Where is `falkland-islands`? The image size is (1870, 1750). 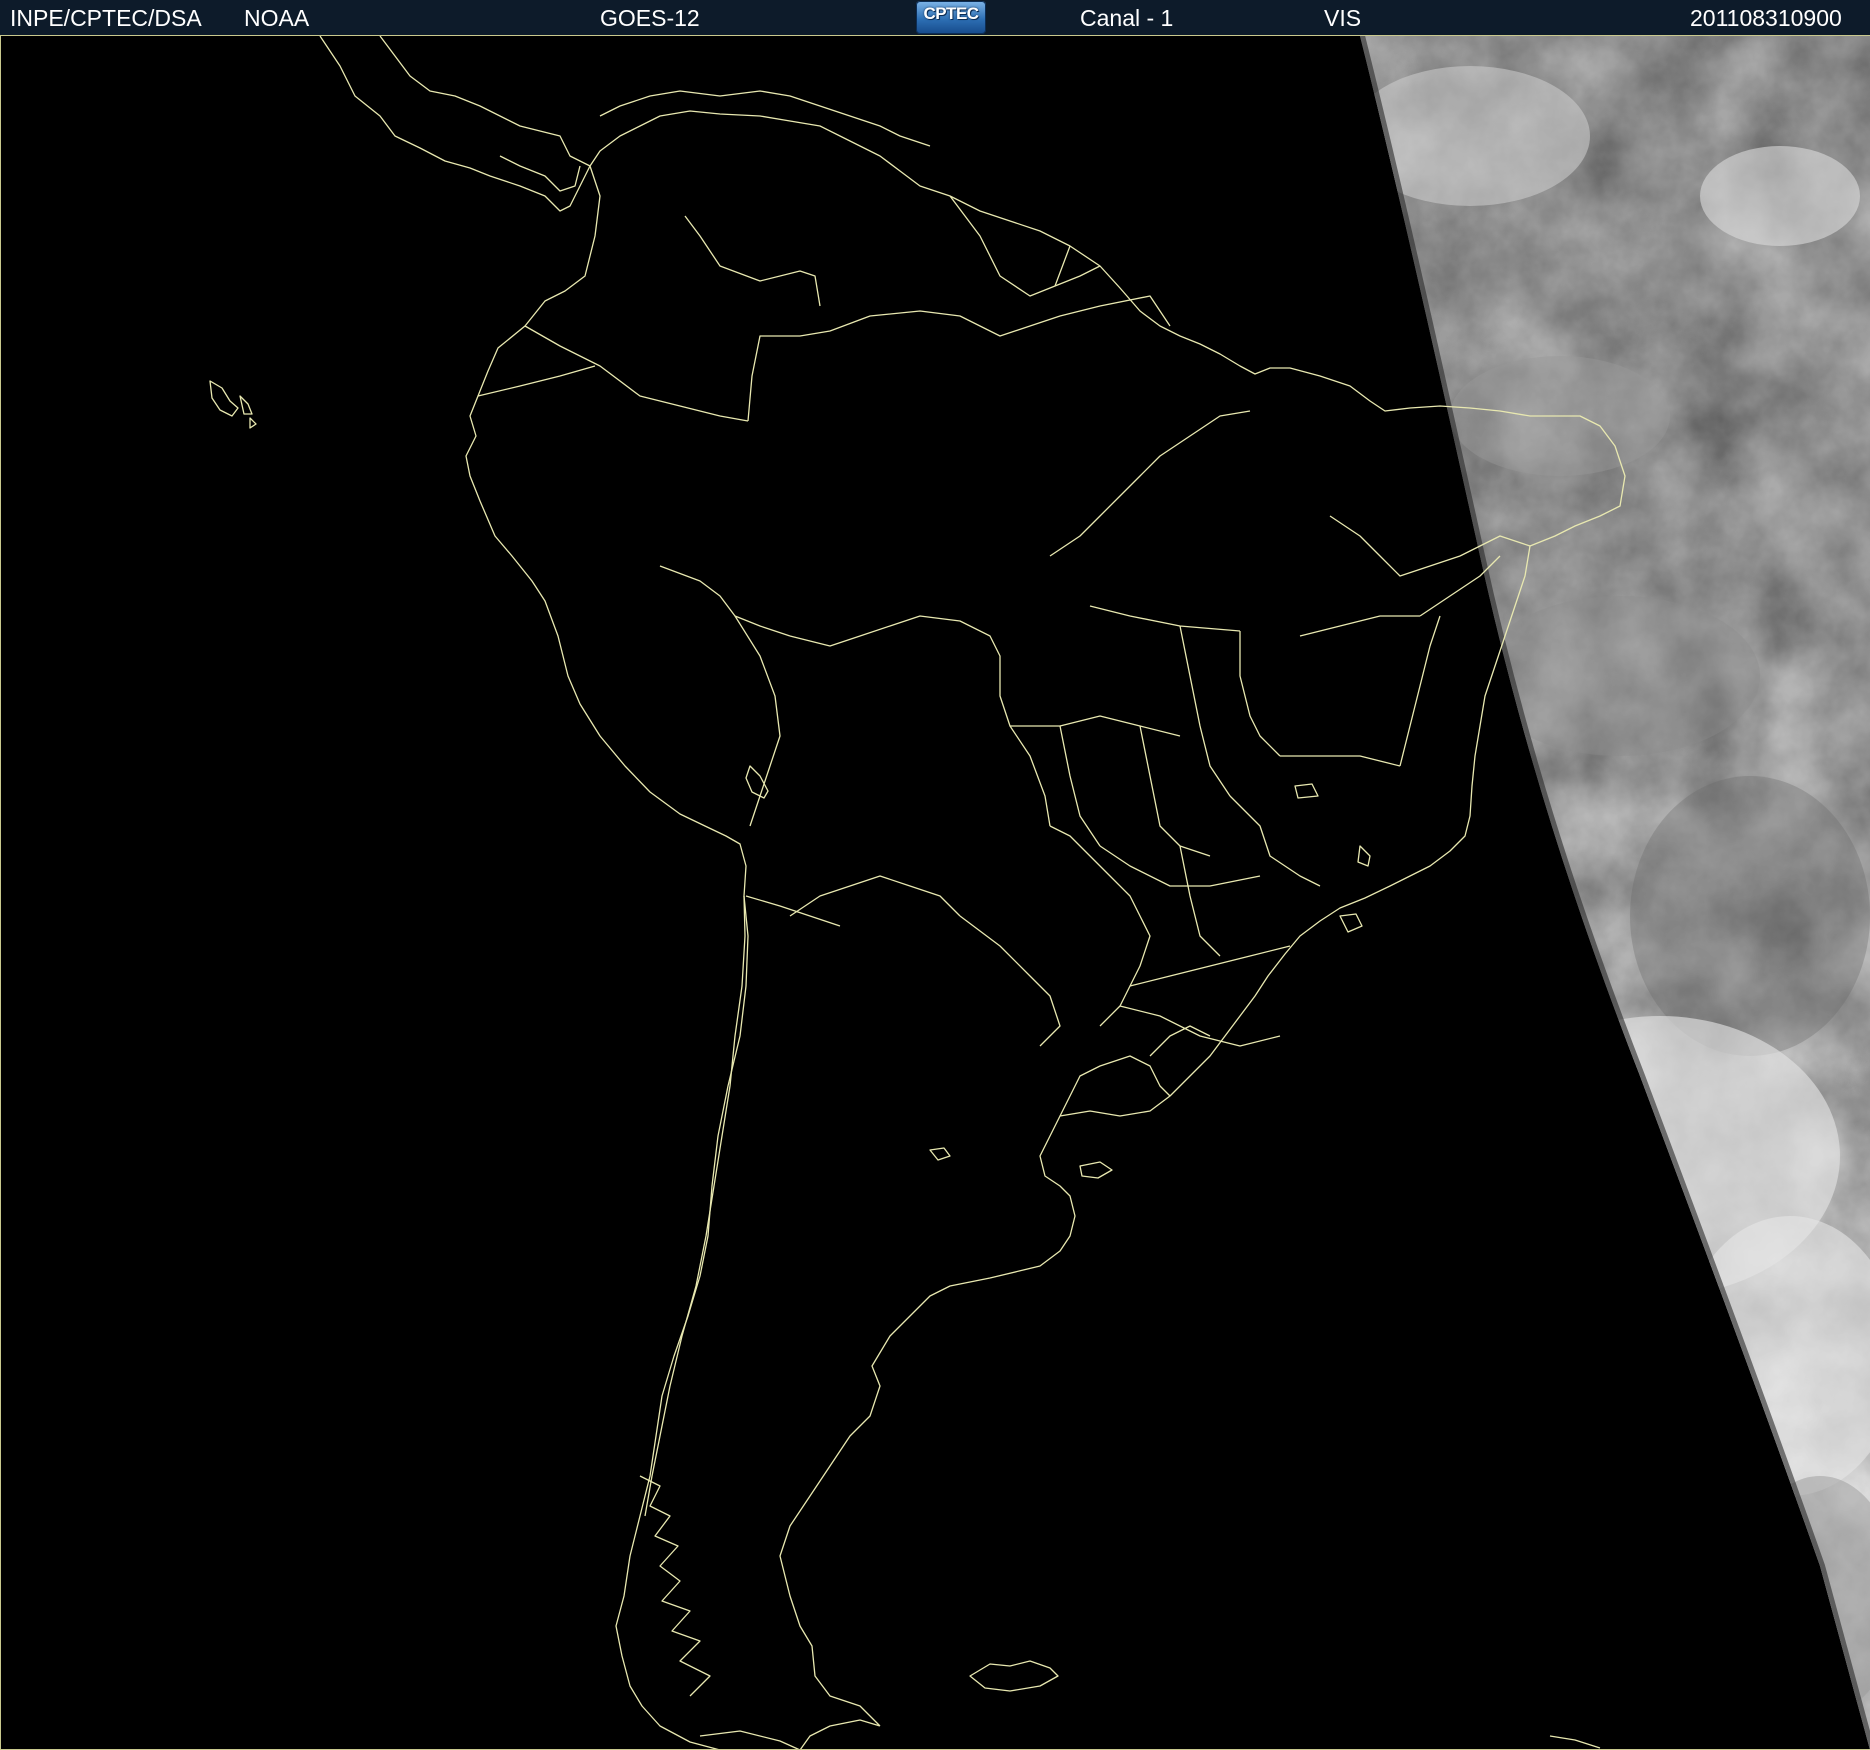 falkland-islands is located at coordinates (1014, 1676).